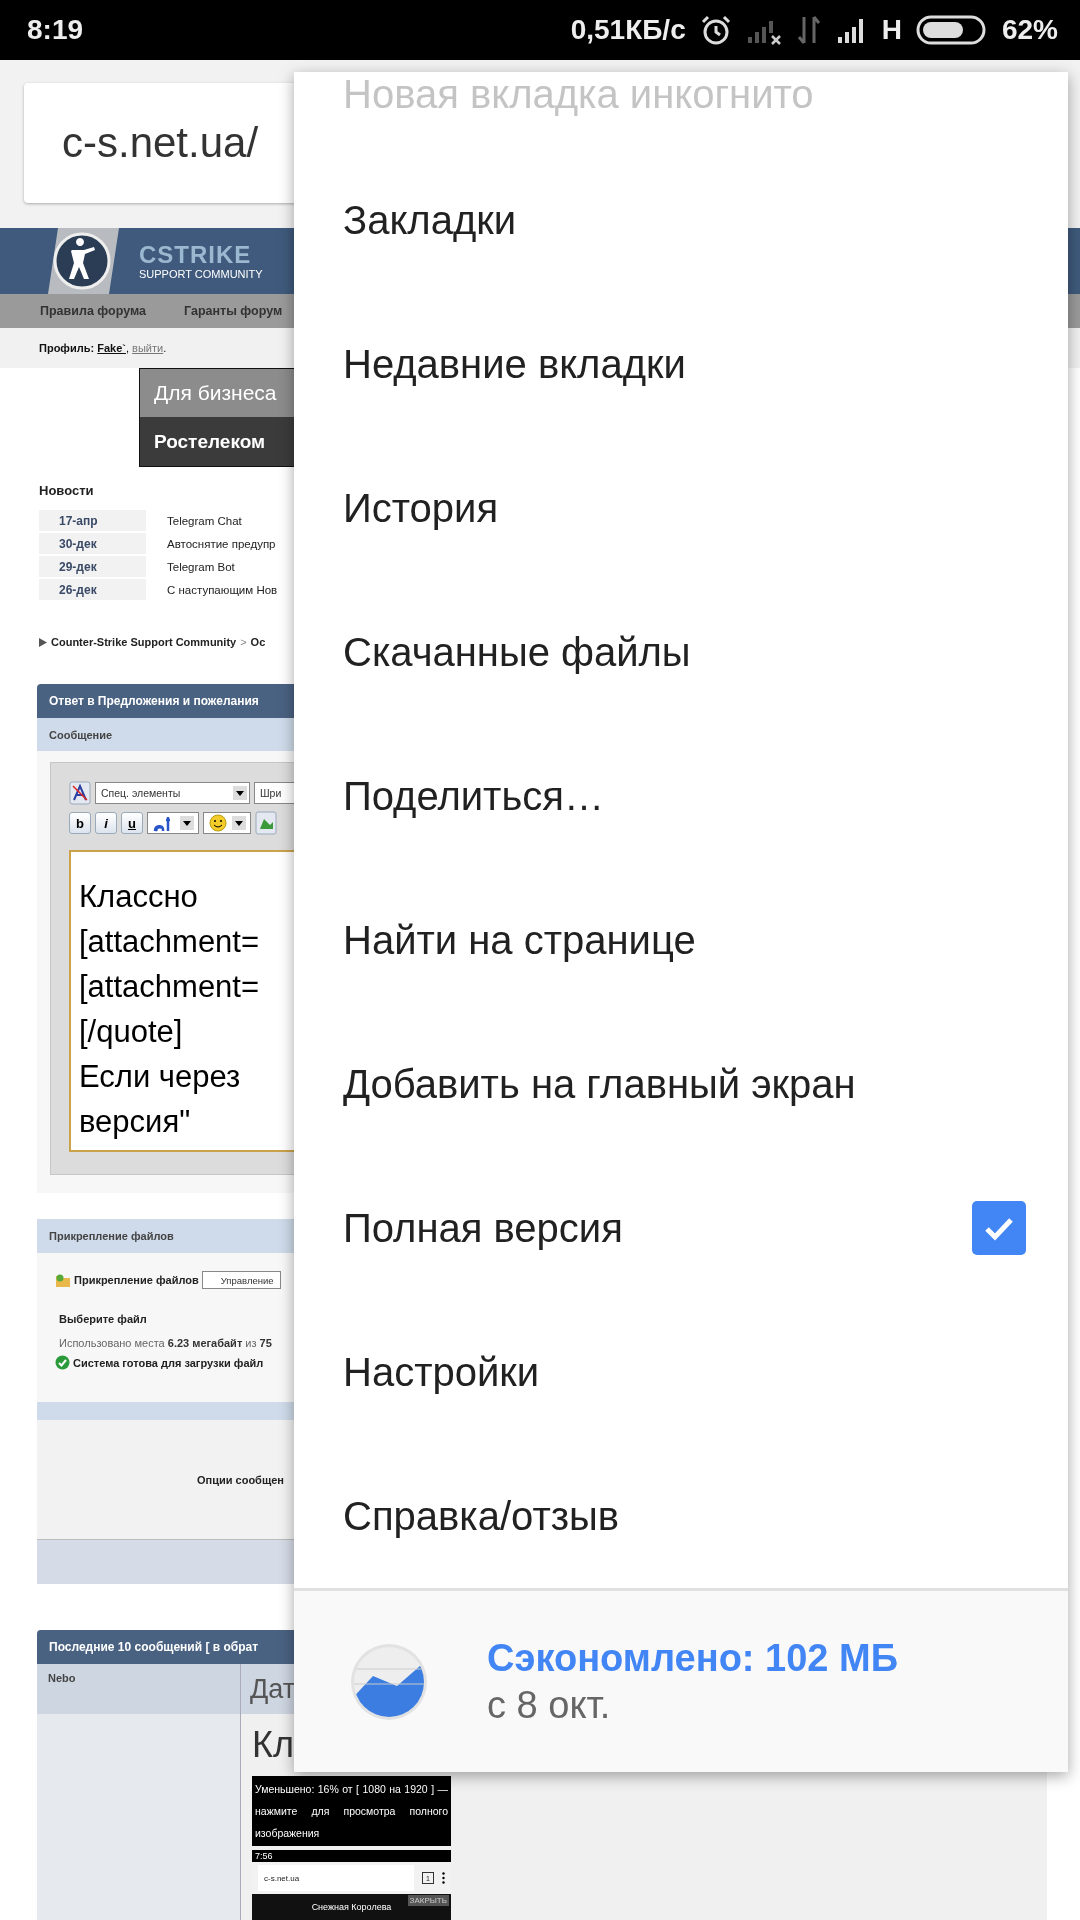  I want to click on remove-format-icon, so click(80, 793).